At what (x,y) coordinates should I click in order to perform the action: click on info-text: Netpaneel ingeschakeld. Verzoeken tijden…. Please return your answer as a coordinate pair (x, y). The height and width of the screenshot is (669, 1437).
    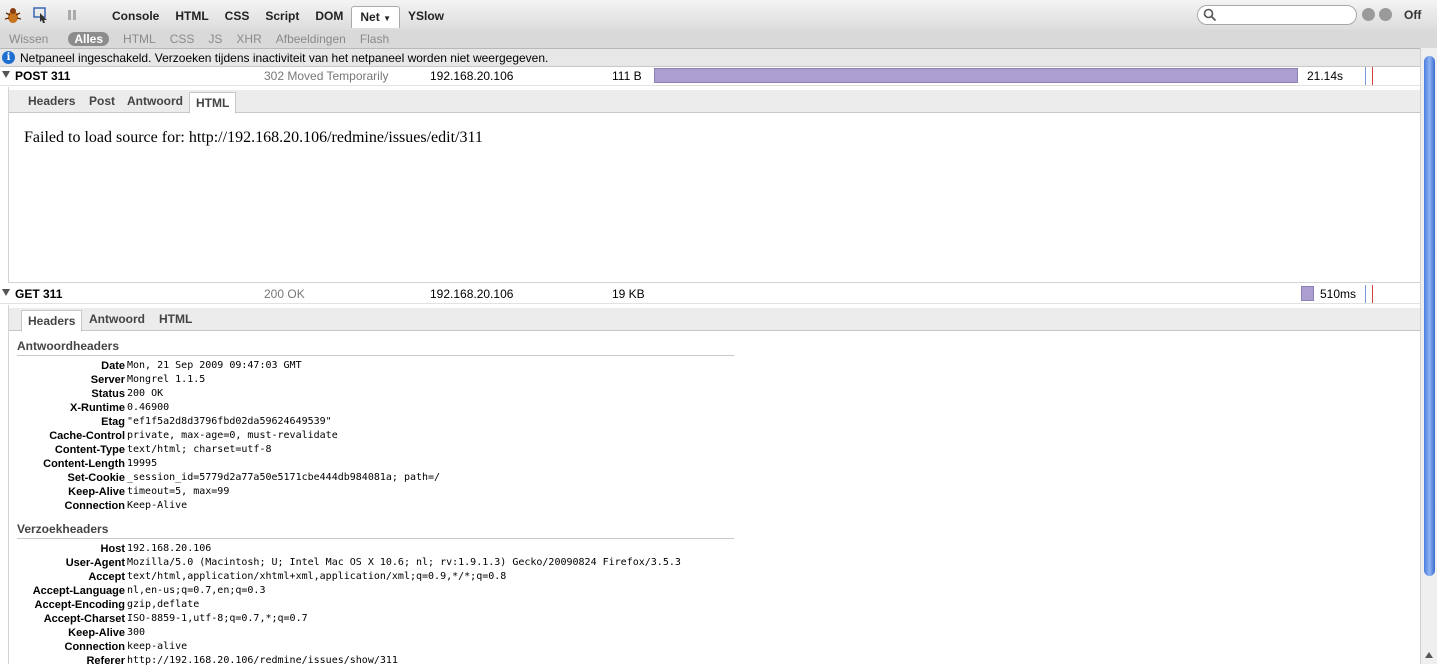
    Looking at the image, I should click on (284, 57).